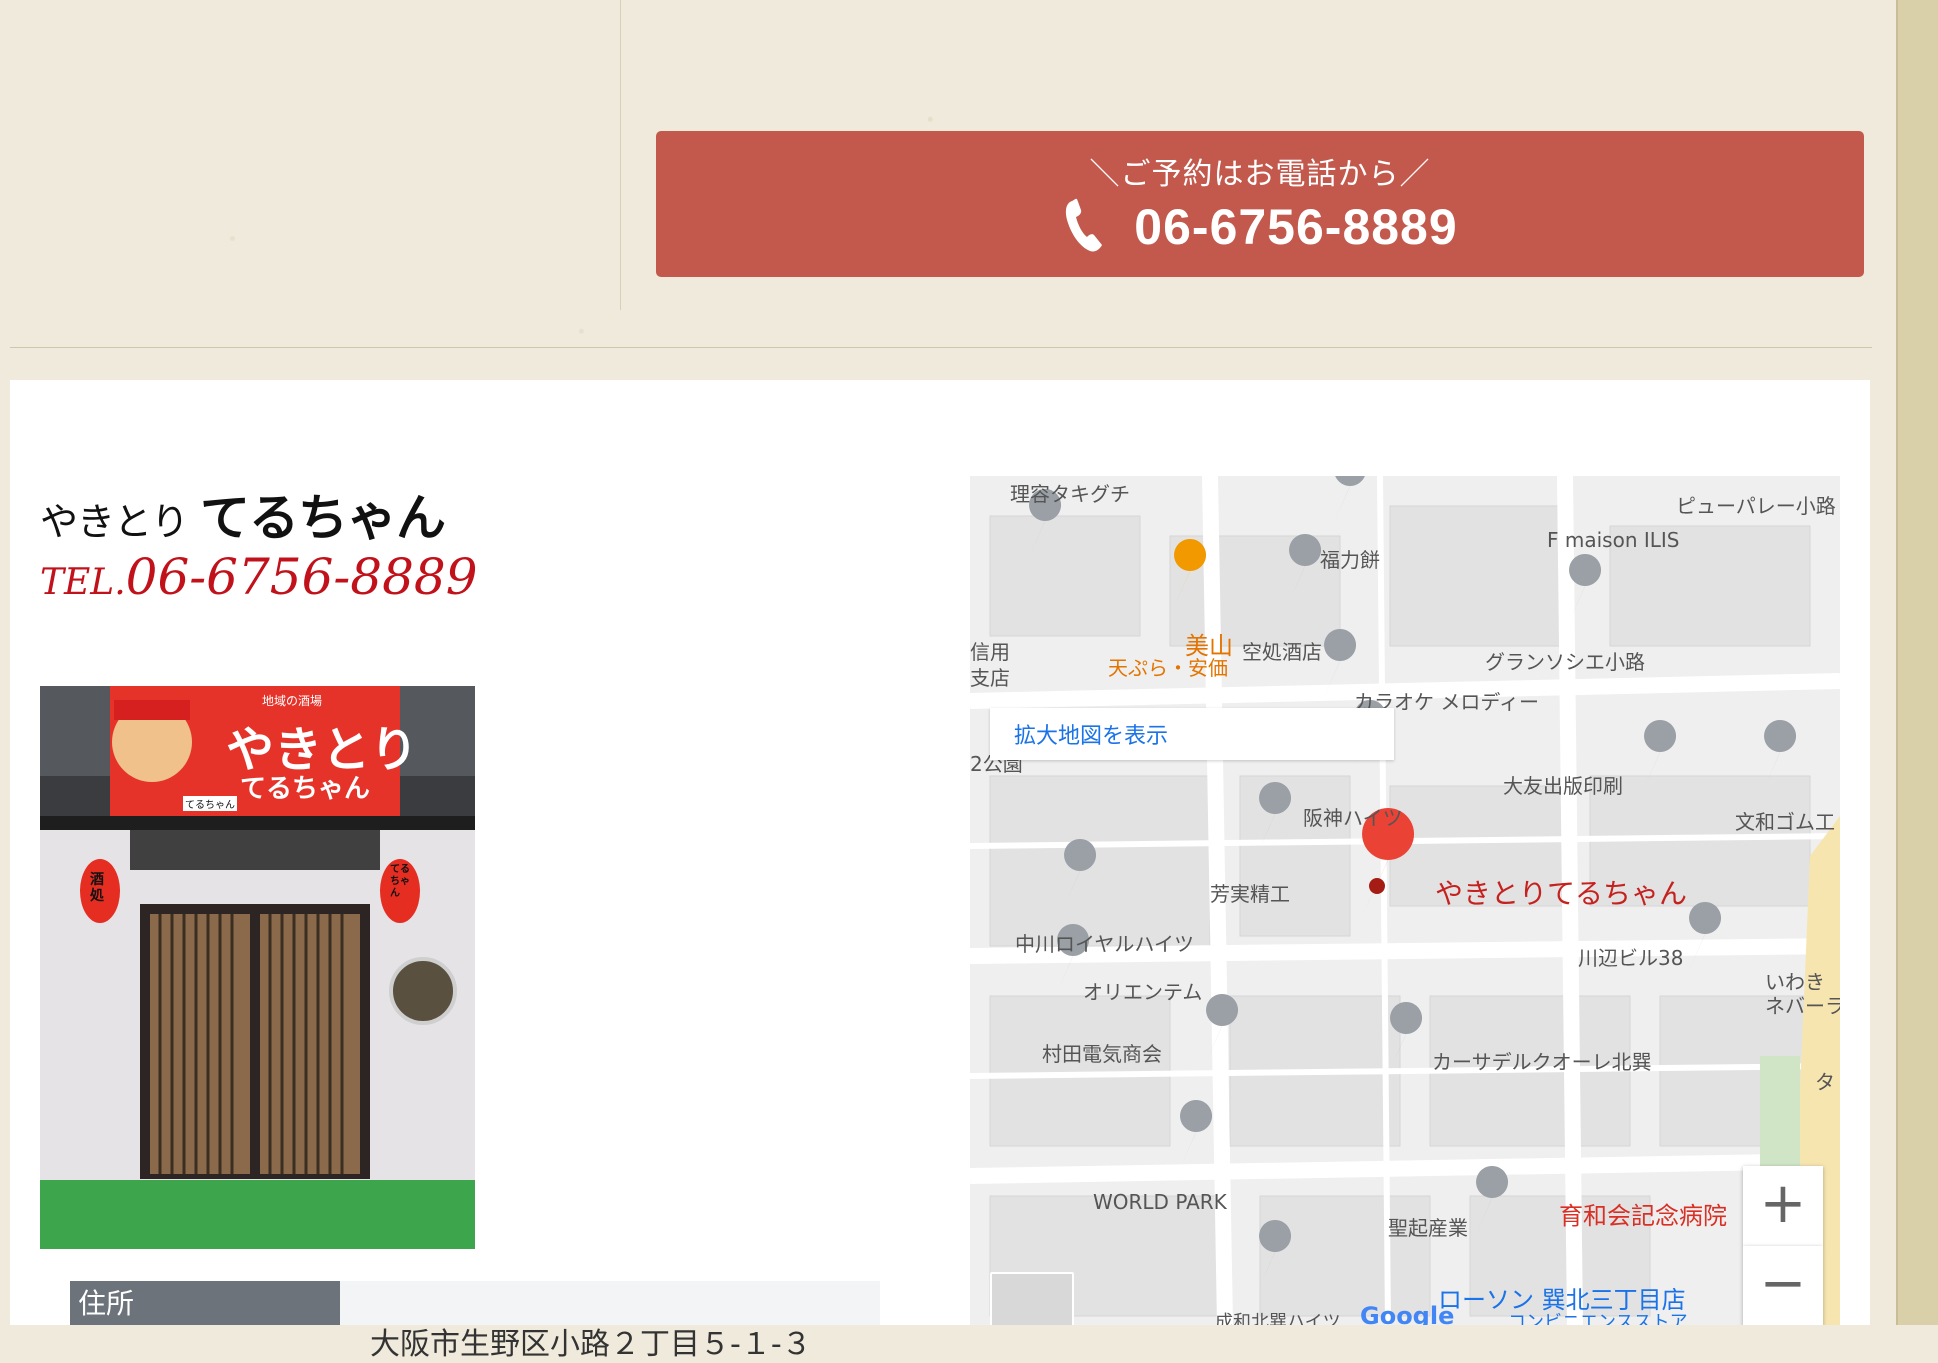 Image resolution: width=1938 pixels, height=1363 pixels. What do you see at coordinates (210, 803) in the screenshot?
I see `door-tag-text: てるちゃん` at bounding box center [210, 803].